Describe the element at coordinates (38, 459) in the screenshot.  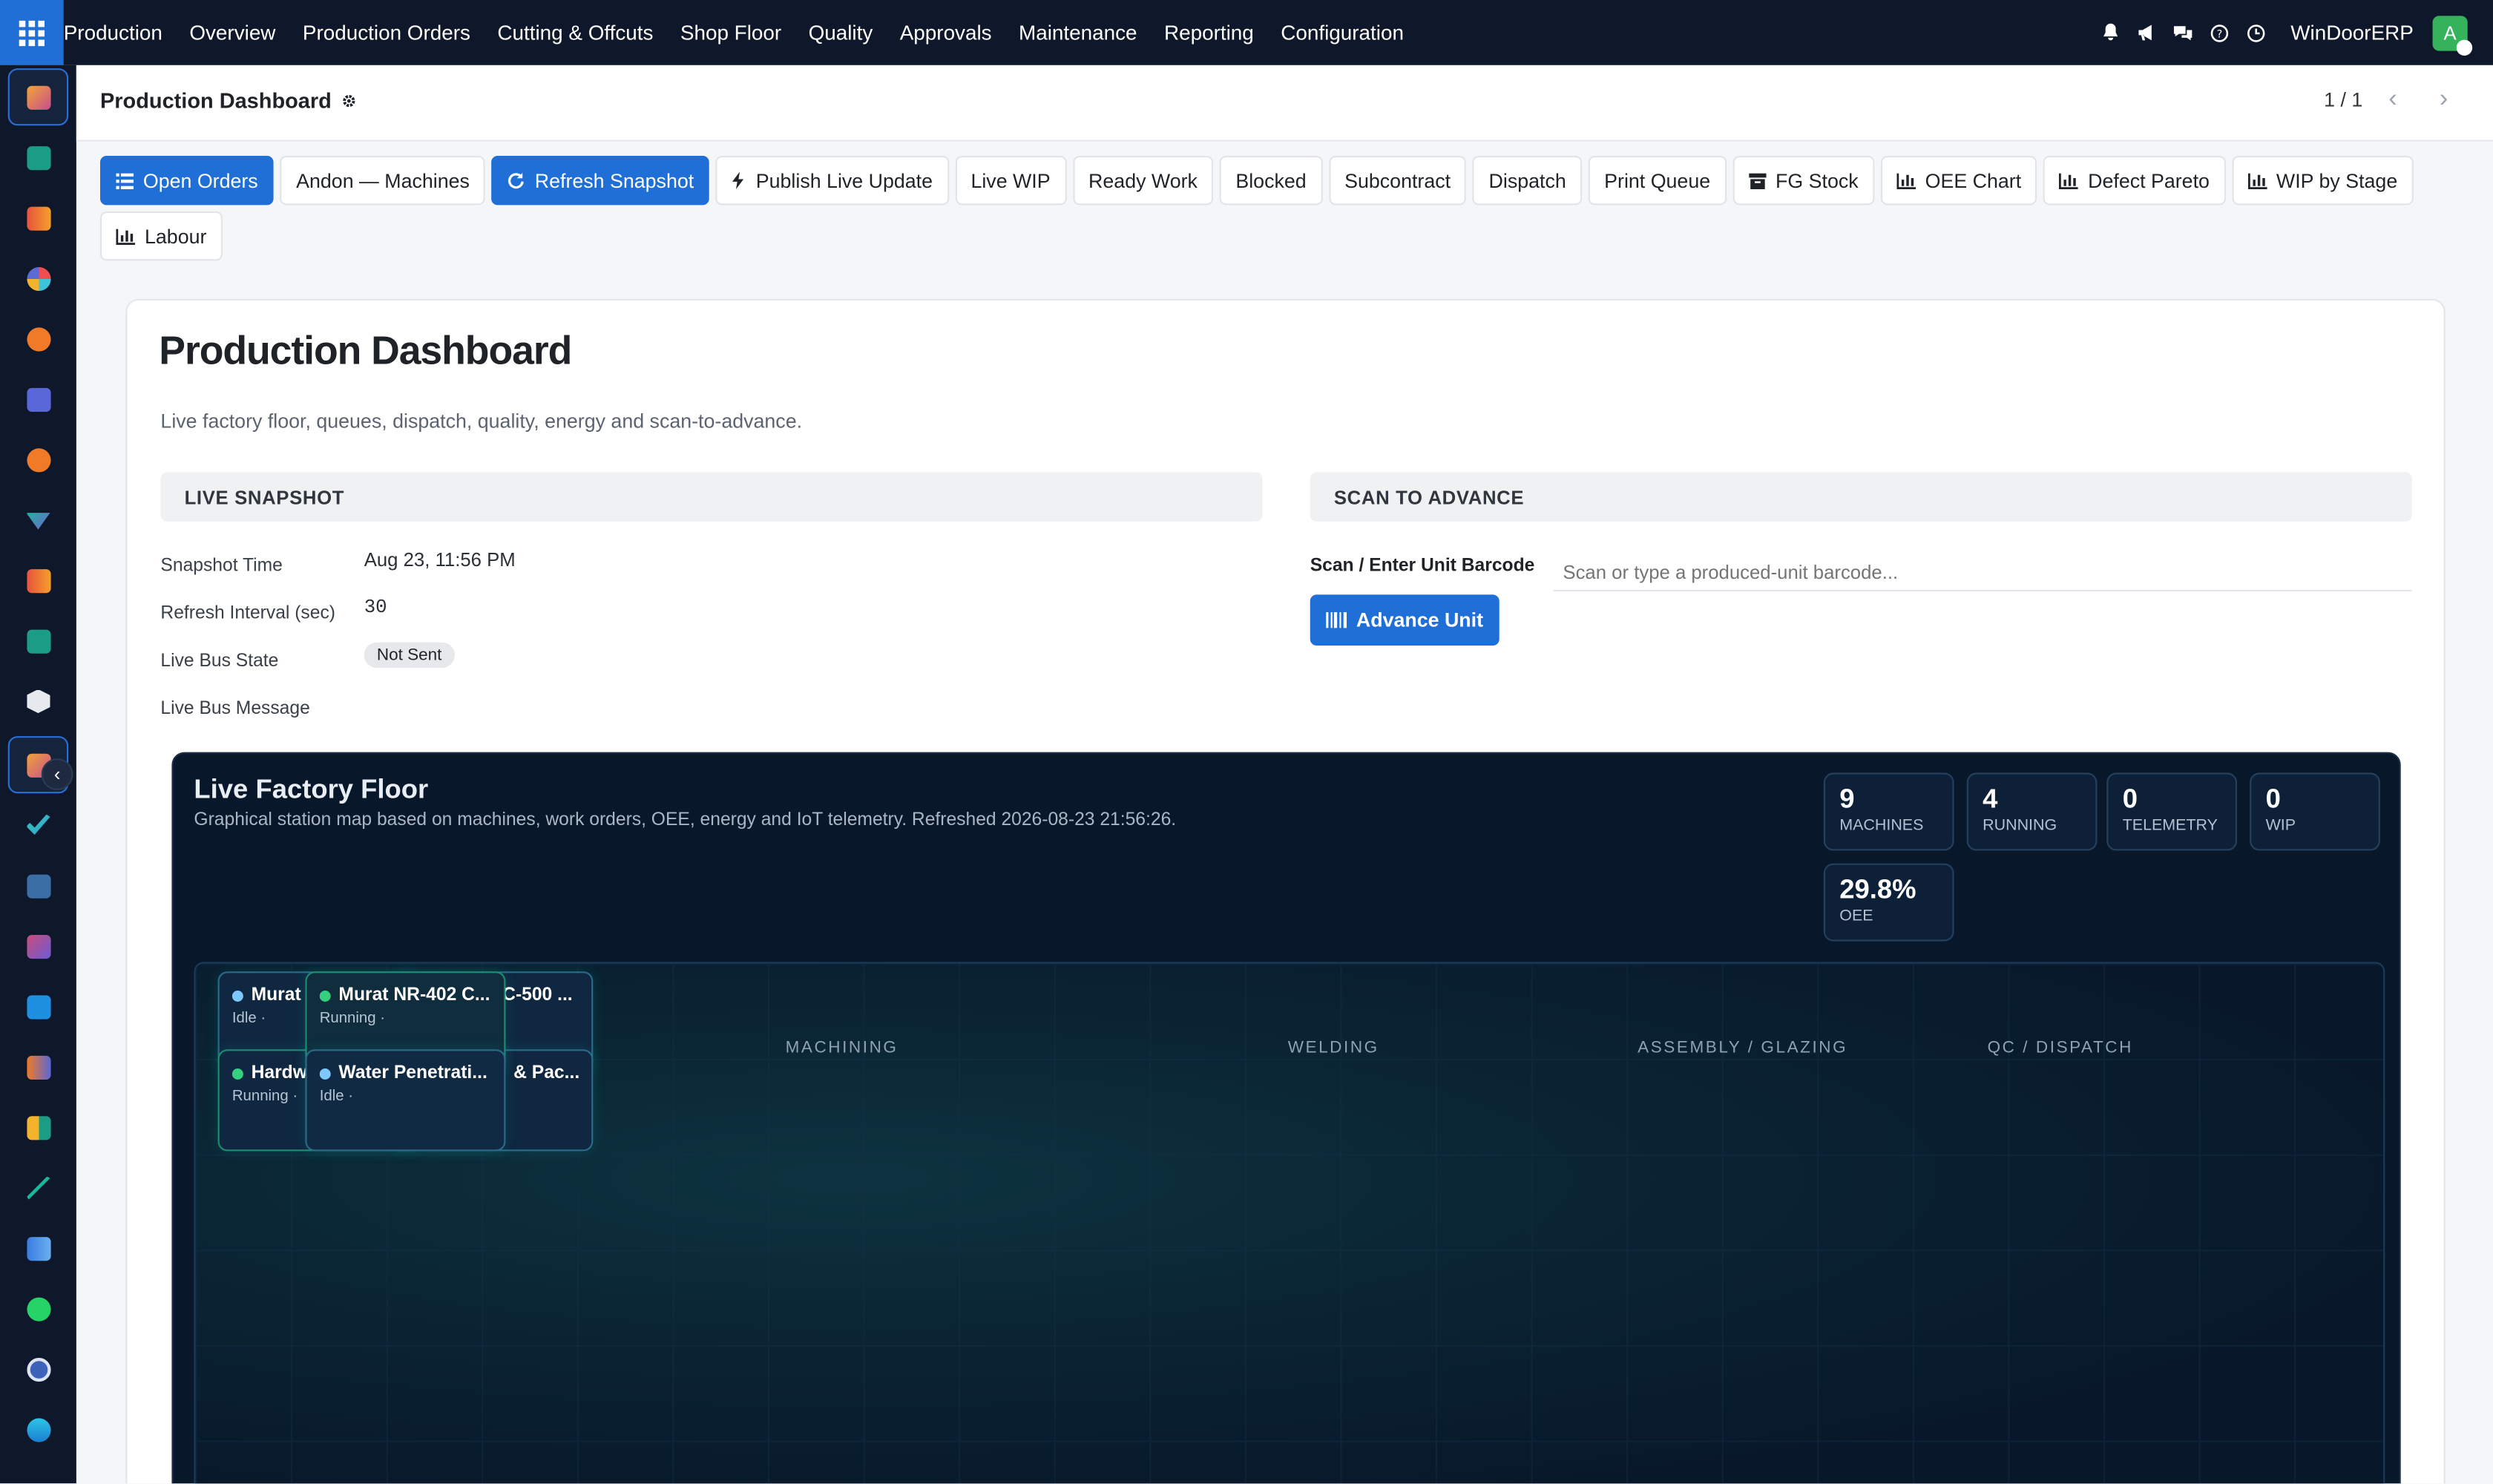
I see `sidebar-app-livechat` at that location.